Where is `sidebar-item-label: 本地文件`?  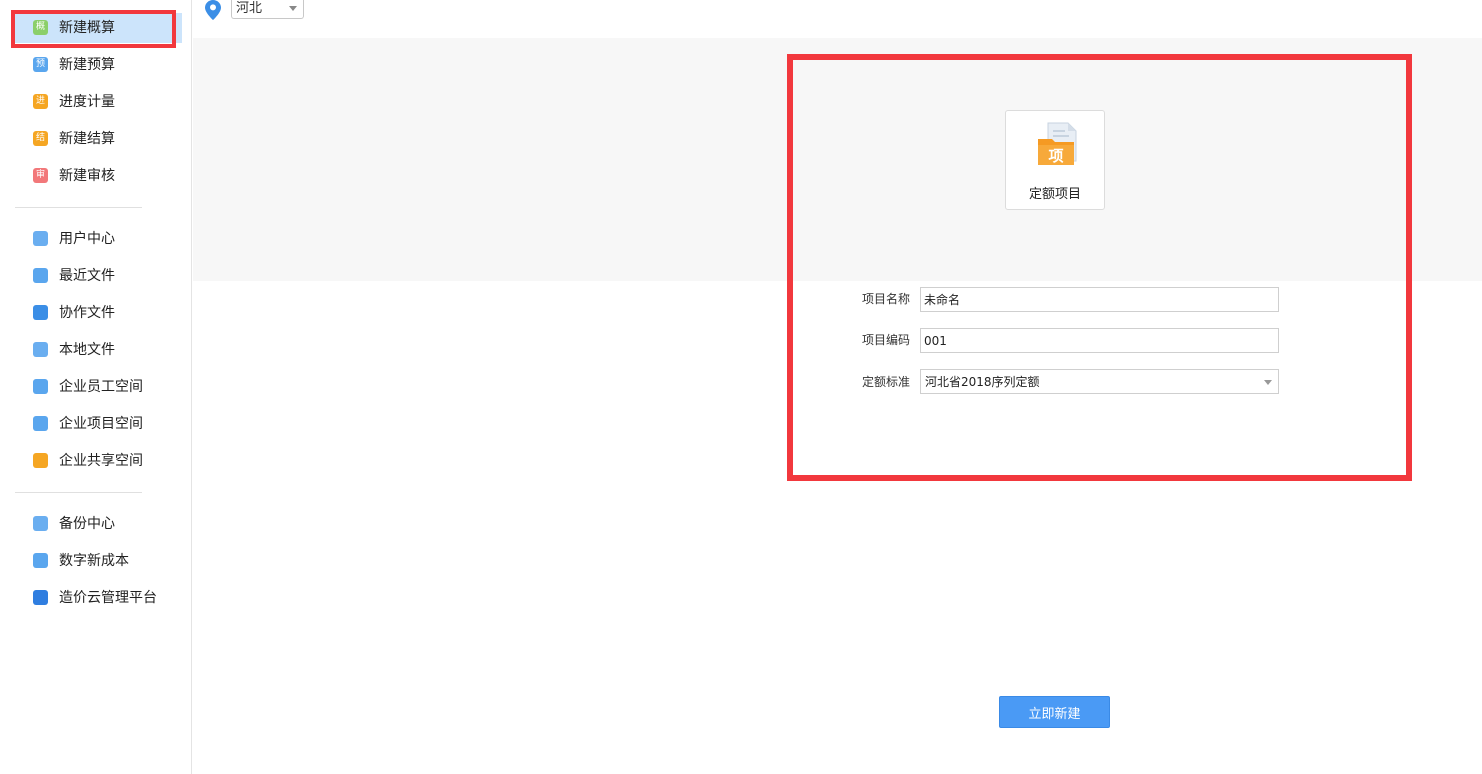
sidebar-item-label: 本地文件 is located at coordinates (87, 350).